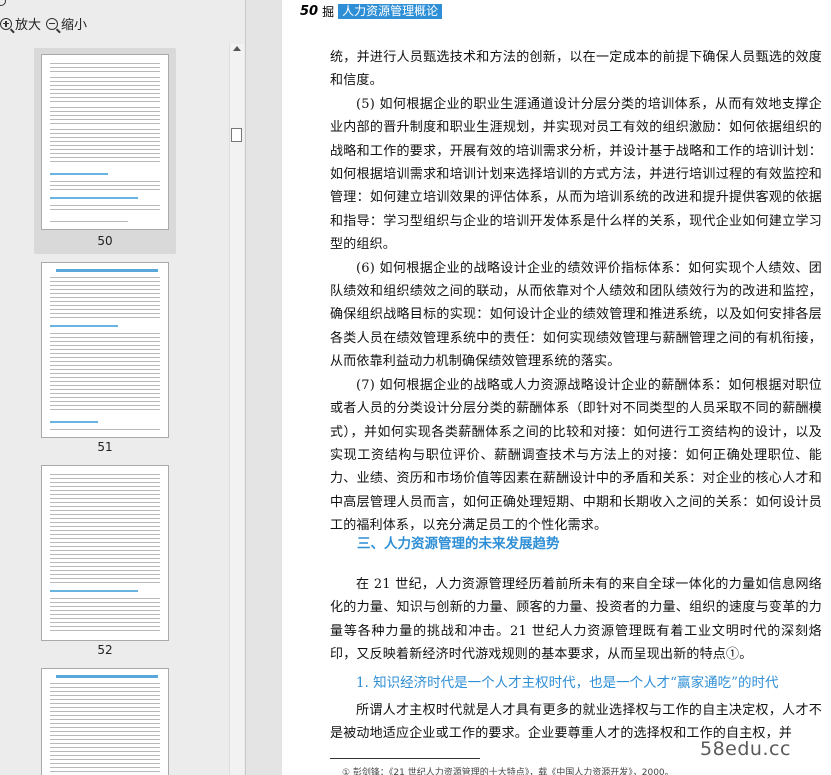 The image size is (831, 775). I want to click on running-header: 50 掘 人力资源管理概论, so click(371, 11).